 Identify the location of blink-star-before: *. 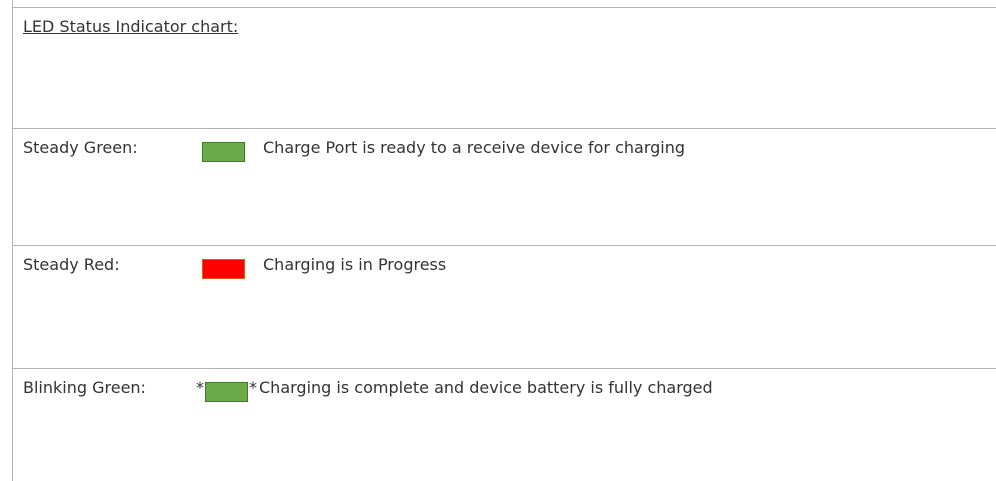
(200, 387).